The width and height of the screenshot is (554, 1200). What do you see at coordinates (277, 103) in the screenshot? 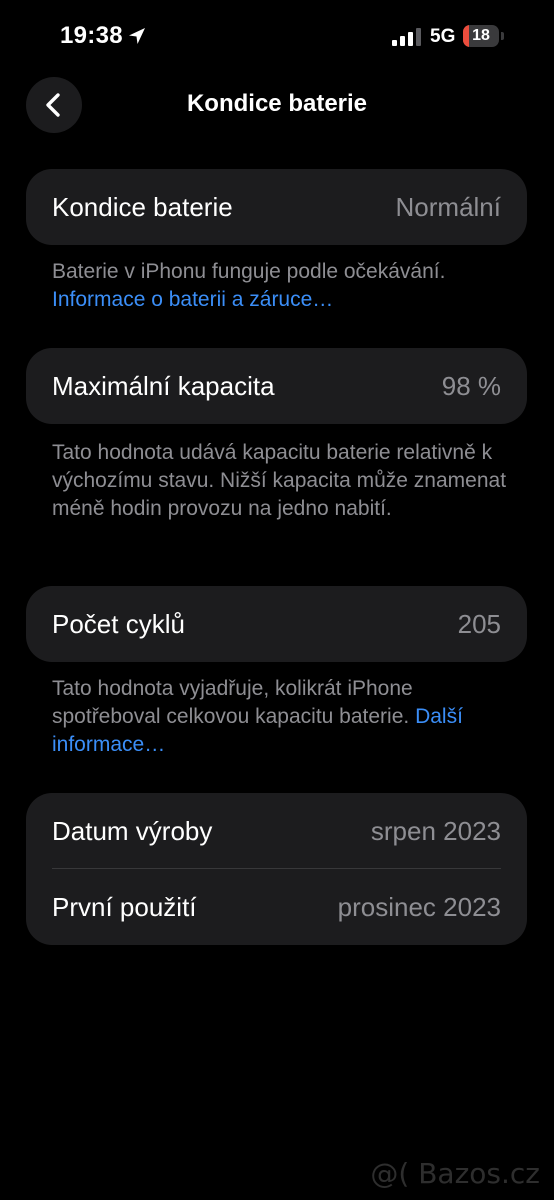
I see `page-title: Kondice baterie` at bounding box center [277, 103].